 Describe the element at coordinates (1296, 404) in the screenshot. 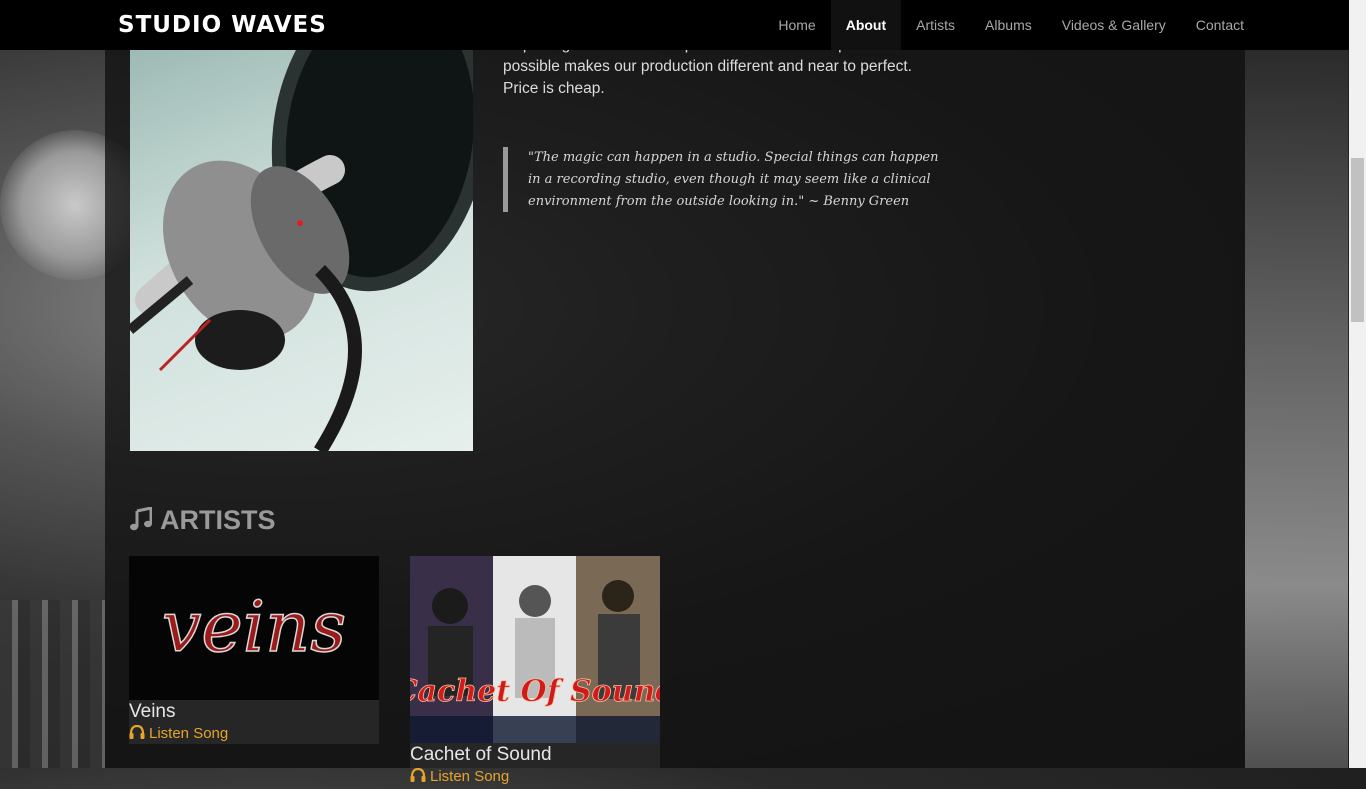

I see `background-hand-blur` at that location.